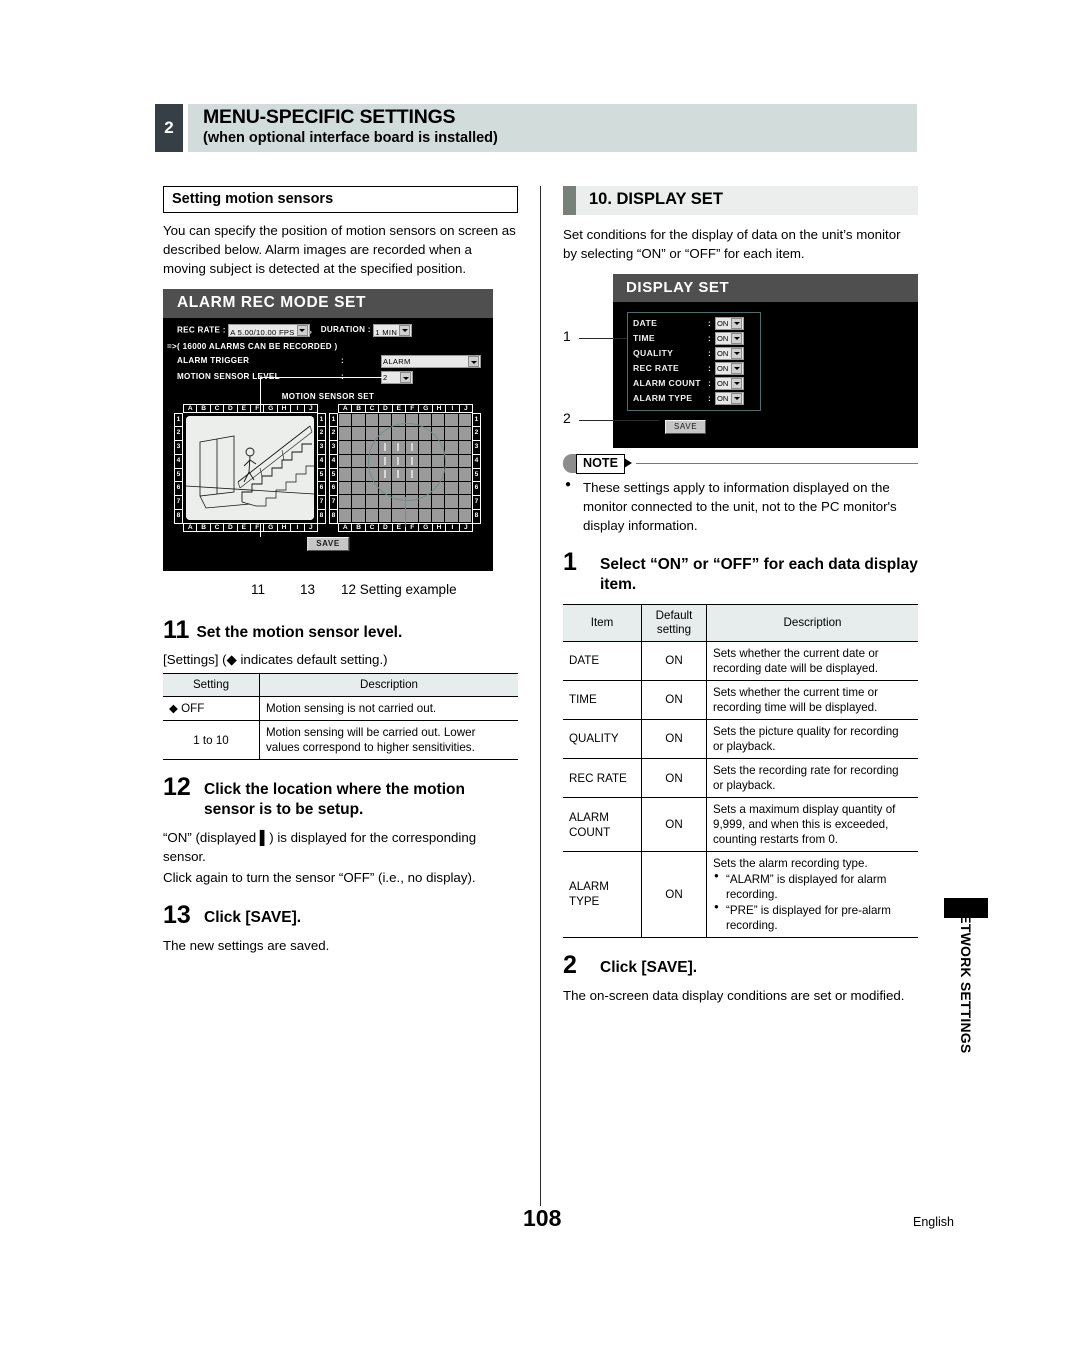 The image size is (1080, 1348). What do you see at coordinates (398, 474) in the screenshot?
I see `sensor-cell-E5` at bounding box center [398, 474].